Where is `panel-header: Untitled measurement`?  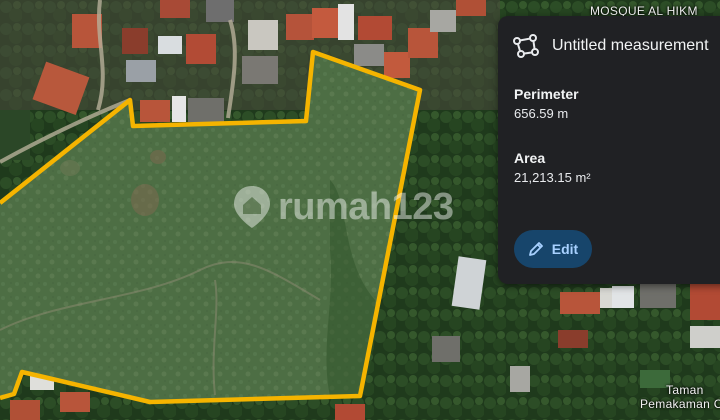
panel-header: Untitled measurement is located at coordinates (610, 46).